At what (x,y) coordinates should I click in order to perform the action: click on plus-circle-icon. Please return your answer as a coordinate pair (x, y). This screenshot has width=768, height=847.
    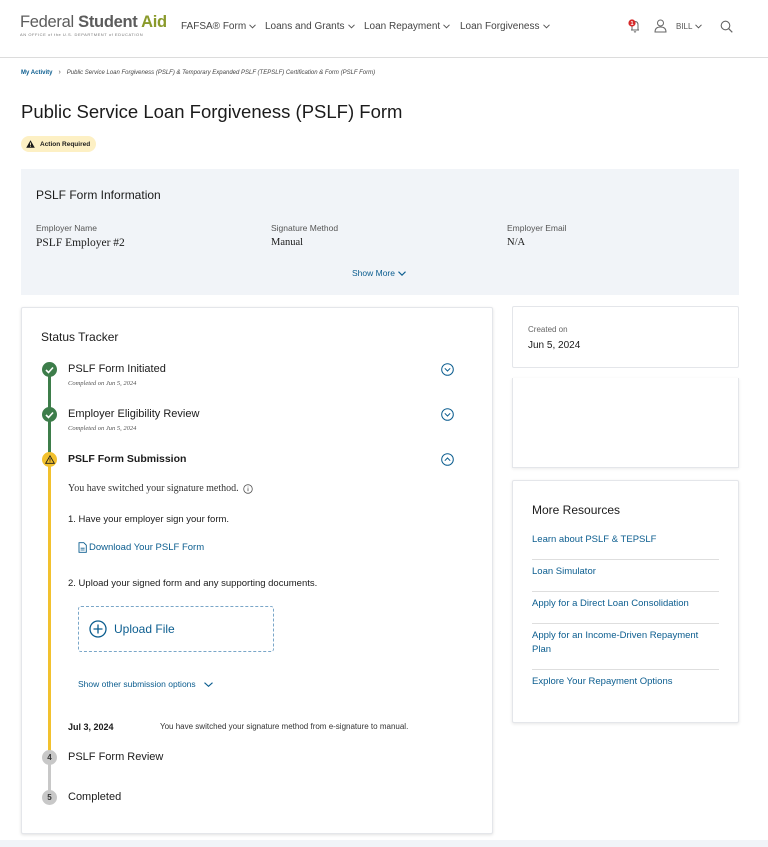
    Looking at the image, I should click on (98, 629).